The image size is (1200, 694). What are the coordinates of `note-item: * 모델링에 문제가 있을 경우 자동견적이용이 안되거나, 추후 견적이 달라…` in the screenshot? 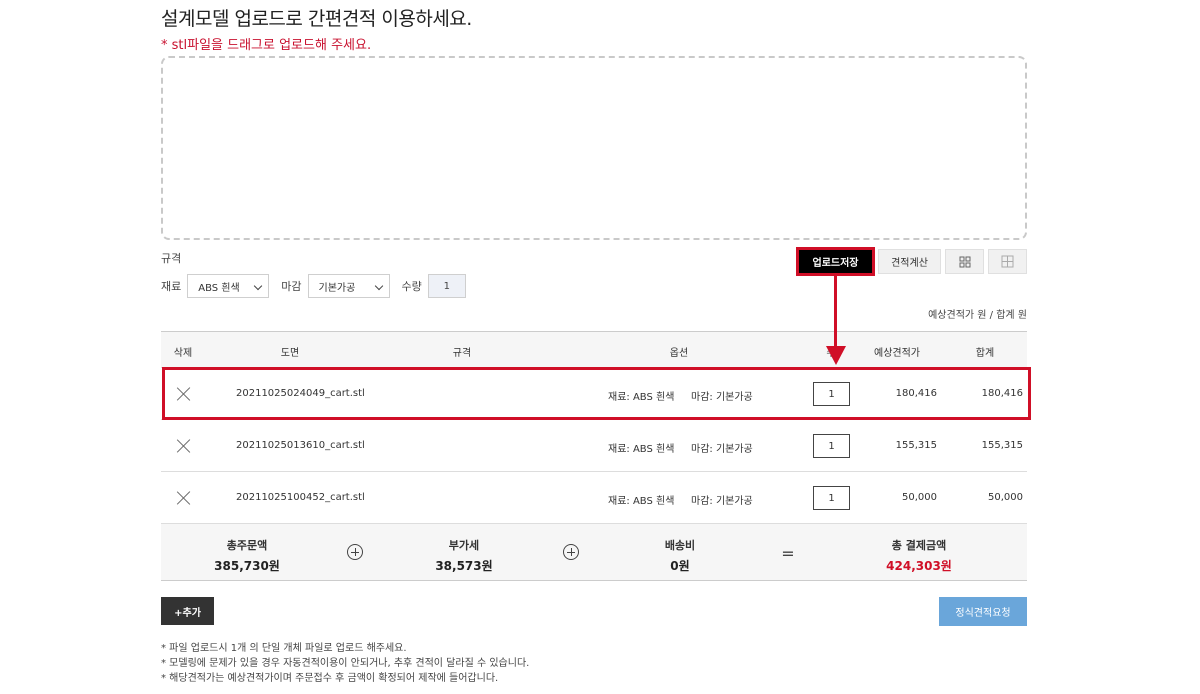 It's located at (345, 663).